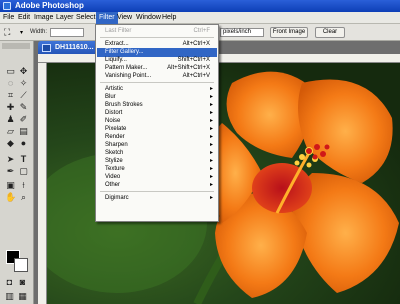 The width and height of the screenshot is (400, 304). What do you see at coordinates (157, 31) in the screenshot?
I see `filter-menu-item-last-filter: Last Filter Ctrl+F` at bounding box center [157, 31].